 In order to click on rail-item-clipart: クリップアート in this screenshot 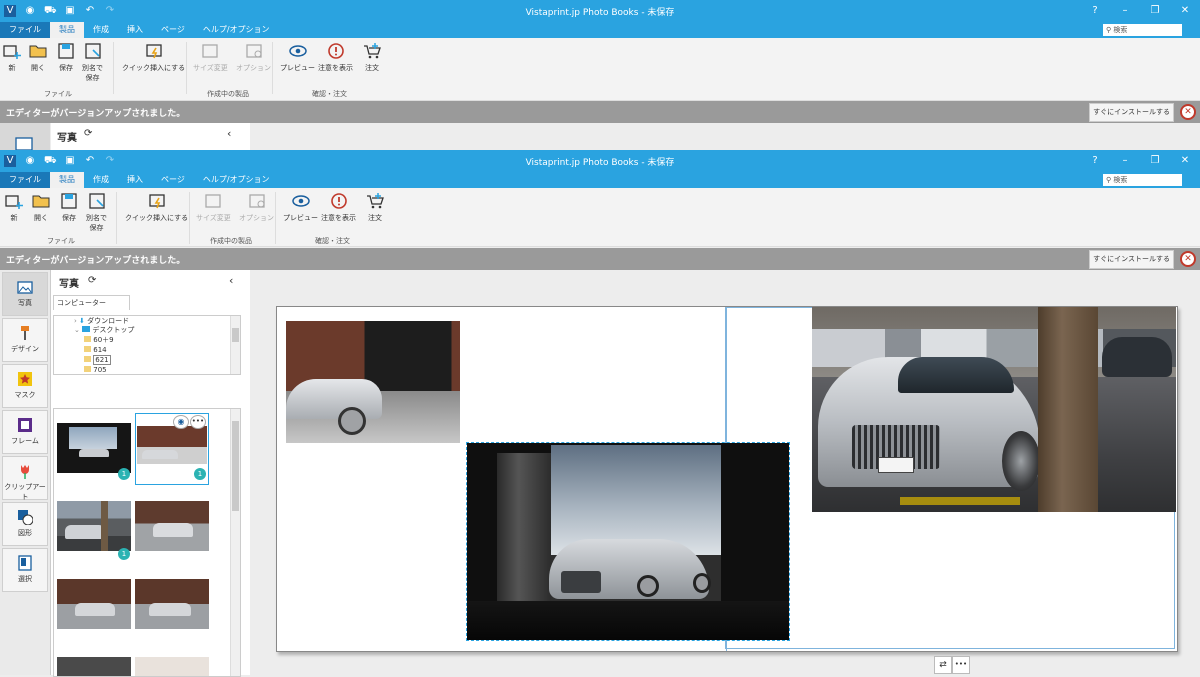, I will do `click(25, 478)`.